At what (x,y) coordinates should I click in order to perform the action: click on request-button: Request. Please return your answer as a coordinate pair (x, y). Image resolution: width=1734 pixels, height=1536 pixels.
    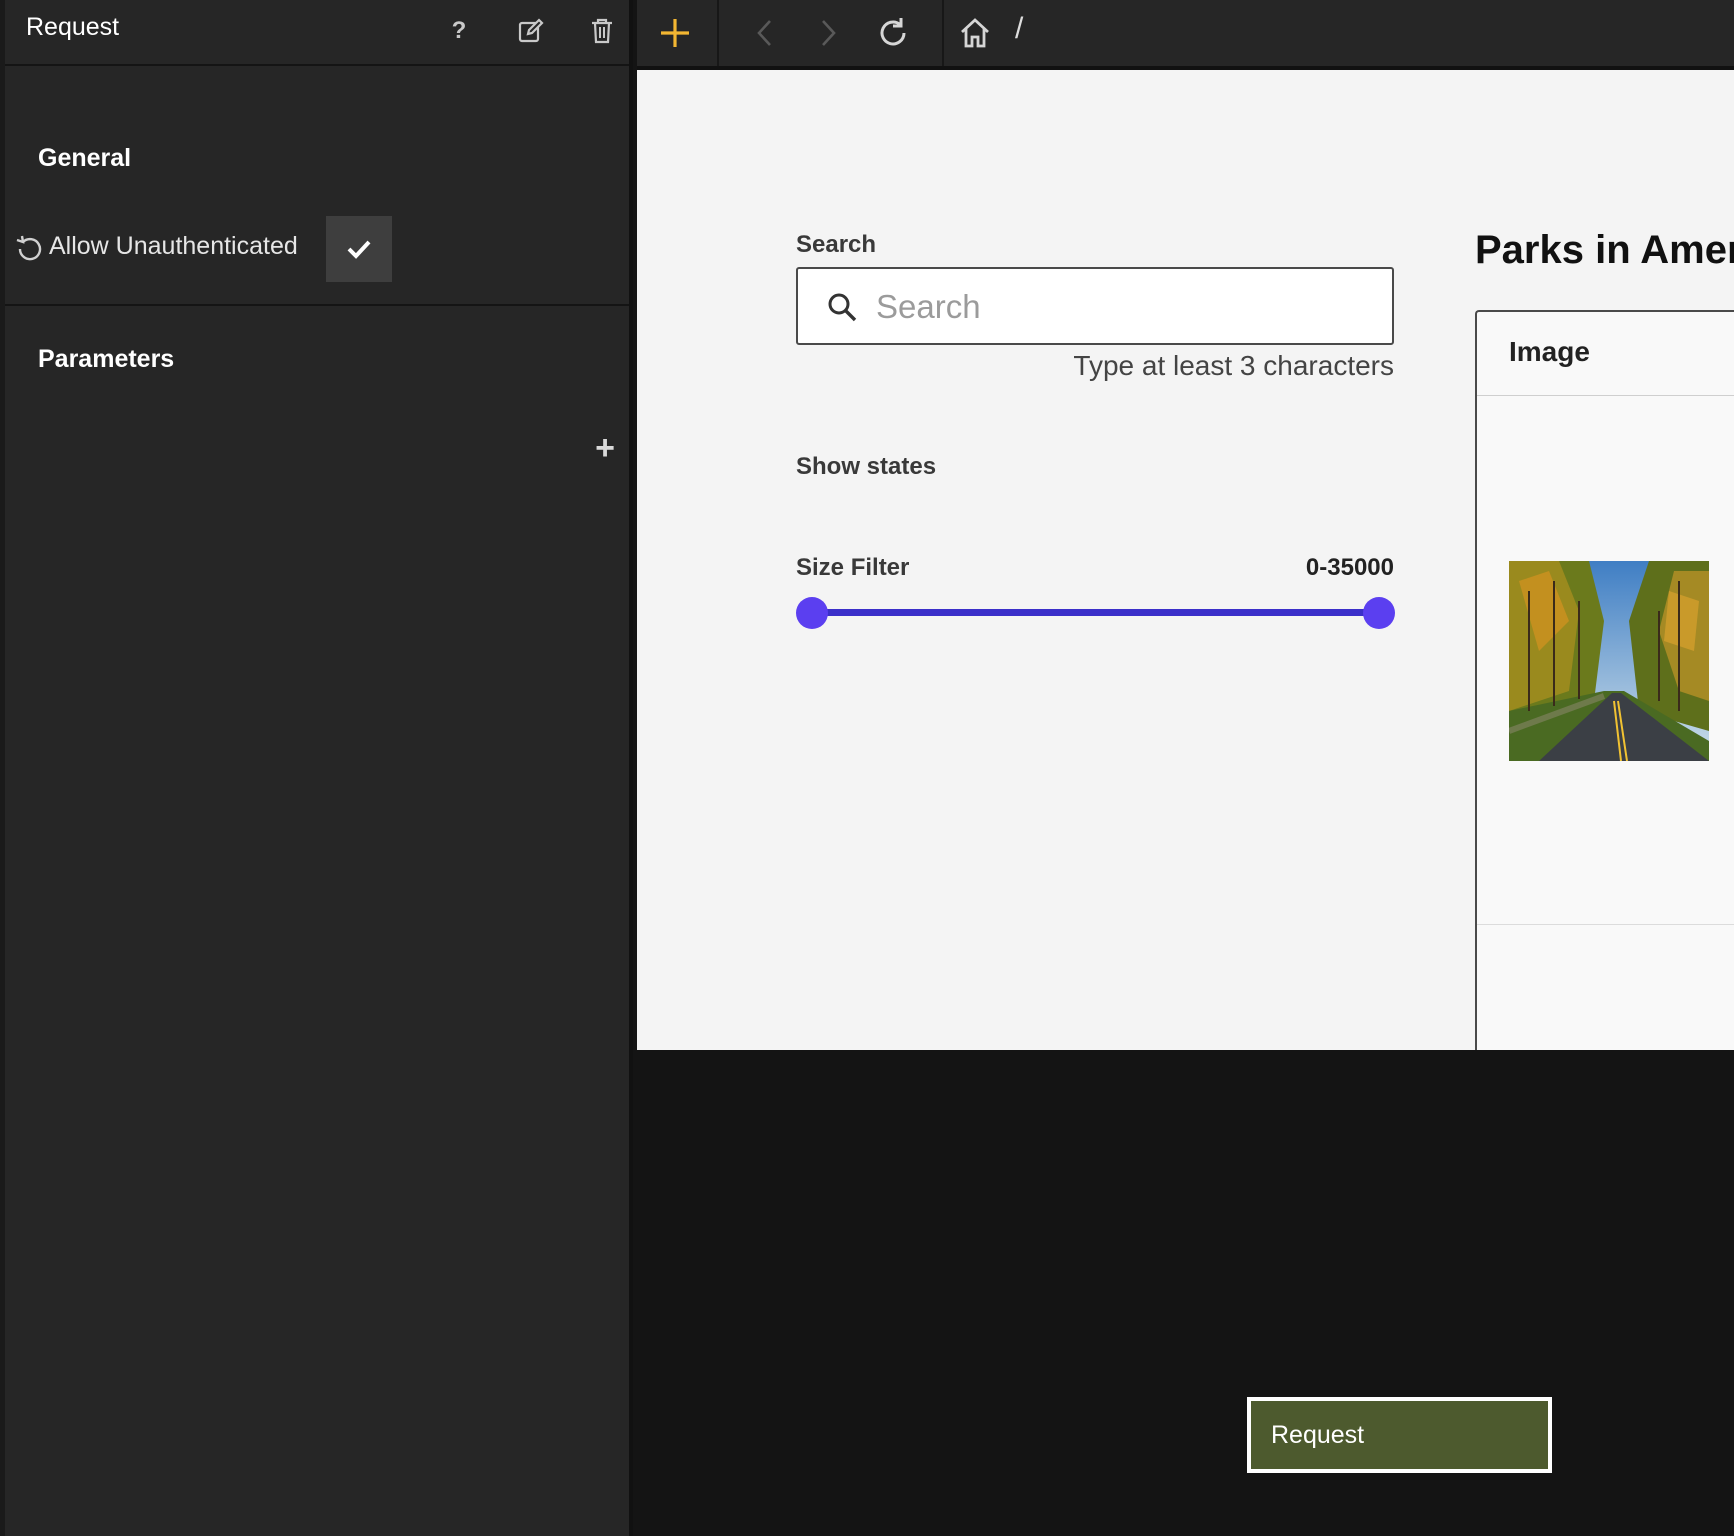
    Looking at the image, I should click on (1399, 1435).